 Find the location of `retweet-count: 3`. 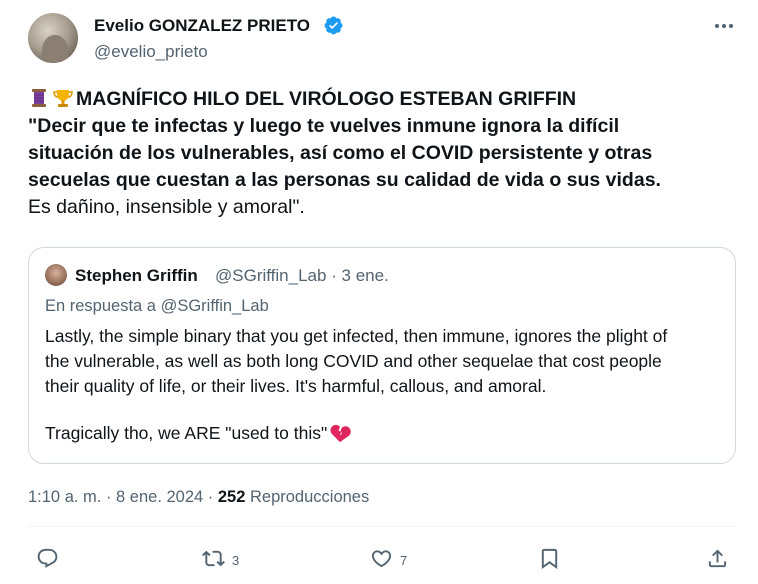

retweet-count: 3 is located at coordinates (236, 560).